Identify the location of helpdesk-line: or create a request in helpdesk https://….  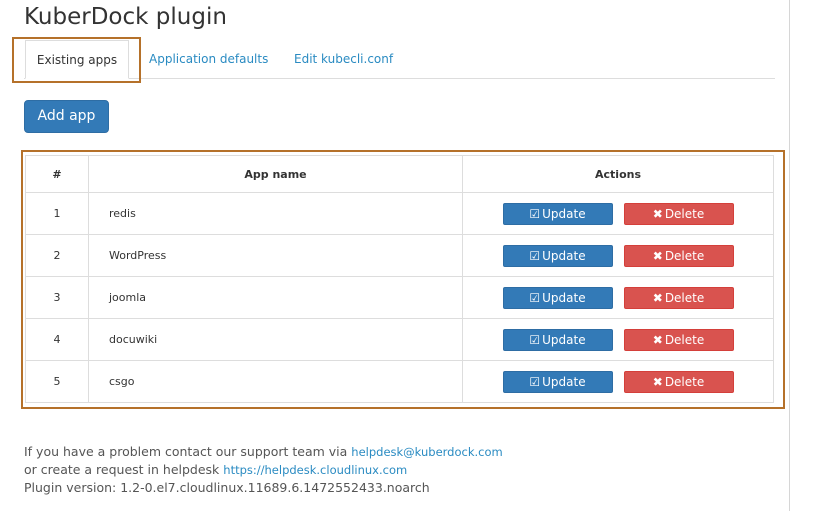
(263, 470).